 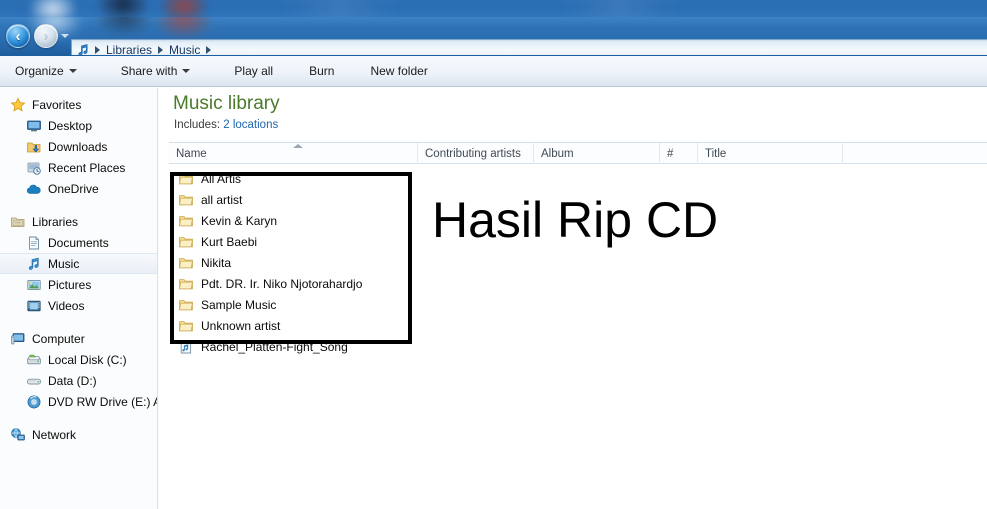 I want to click on toolbar-label-play-all: Play all, so click(x=254, y=71).